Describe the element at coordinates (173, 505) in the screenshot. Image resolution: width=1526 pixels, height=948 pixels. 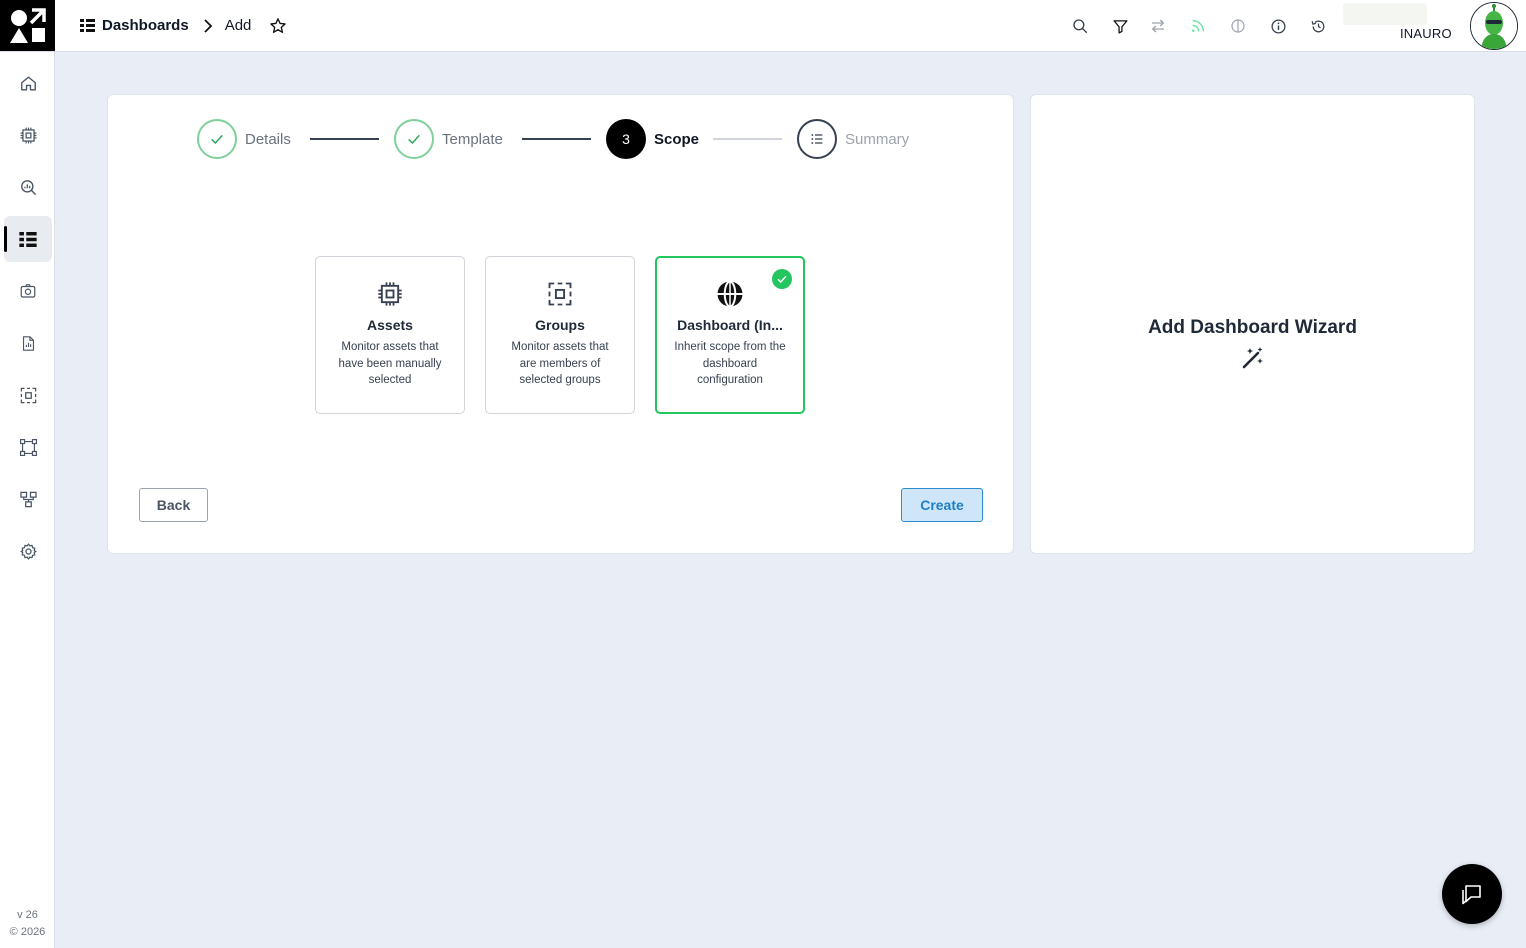
I see `back-button: Back` at that location.